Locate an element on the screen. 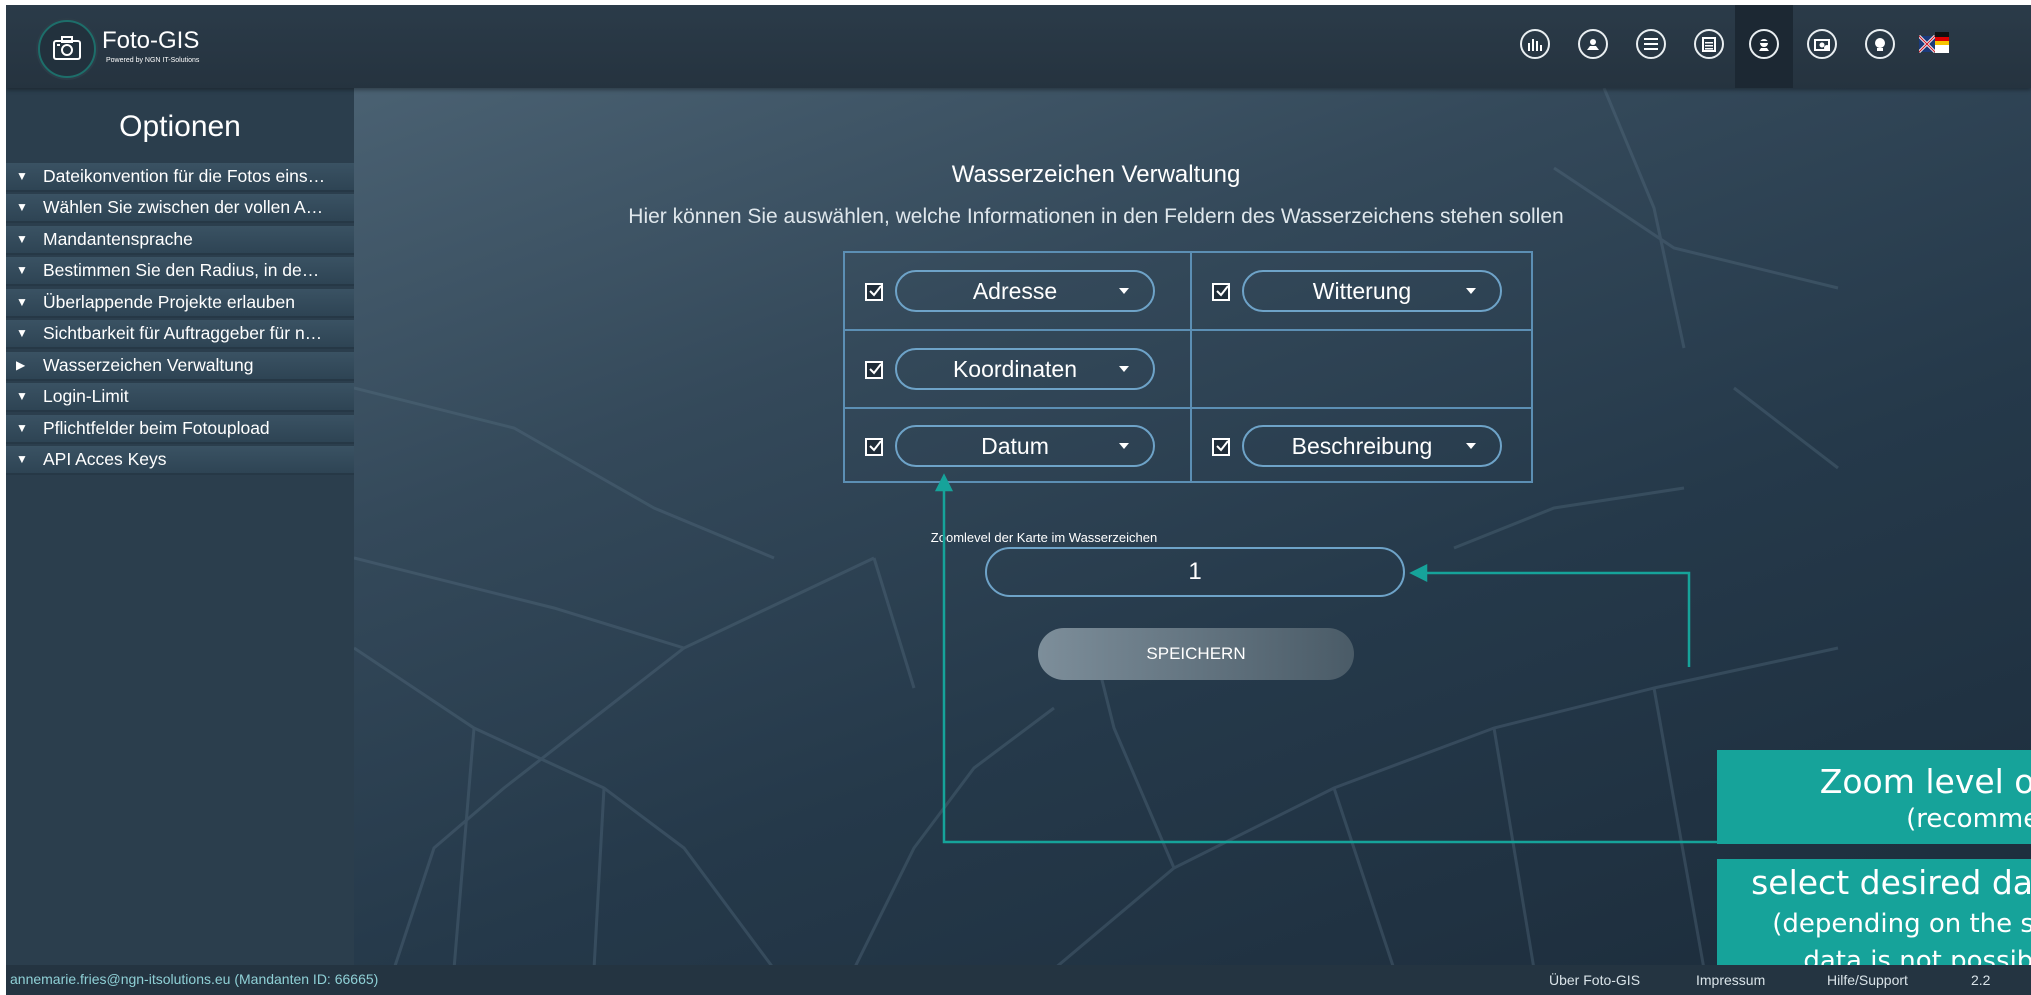  dropdown-value: Beschreibung is located at coordinates (1362, 446).